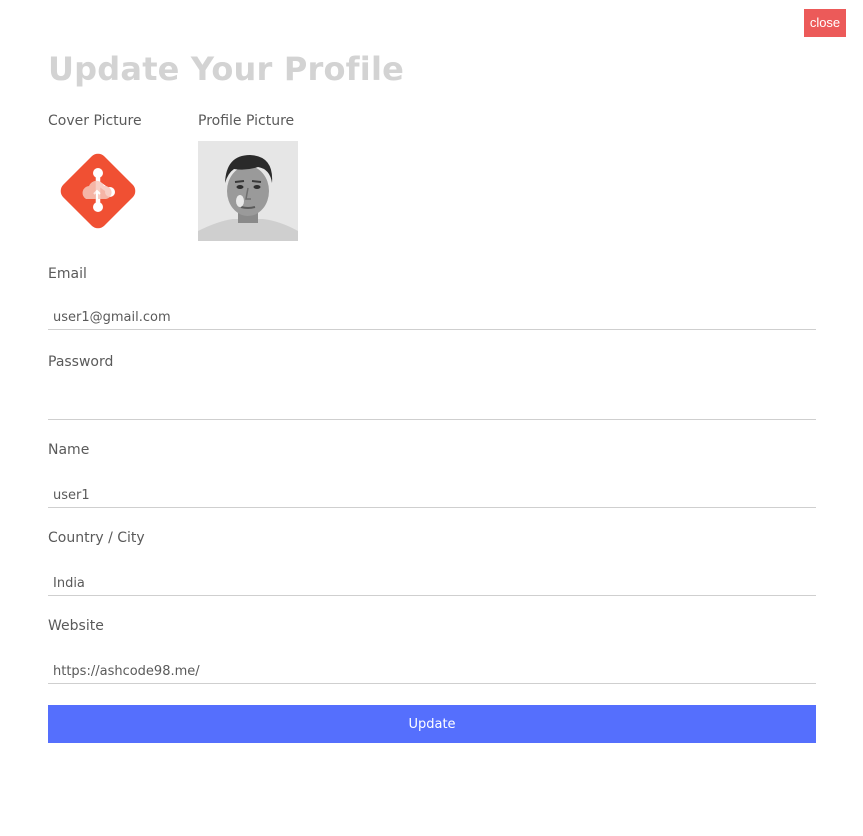 This screenshot has height=836, width=863. What do you see at coordinates (96, 538) in the screenshot?
I see `country-city-label: Country / City` at bounding box center [96, 538].